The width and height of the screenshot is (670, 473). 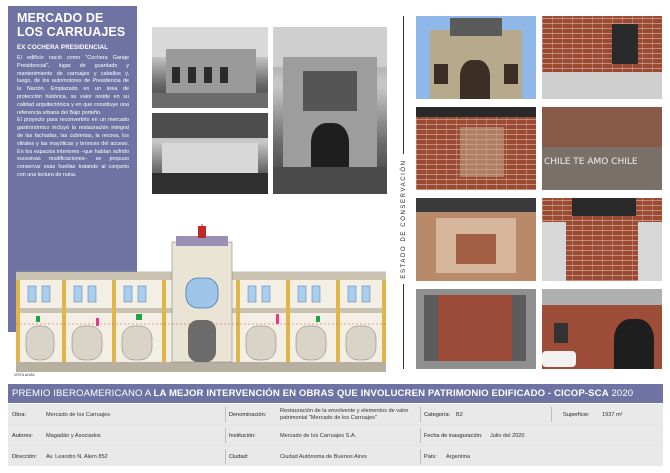 I want to click on photo-window-bricks, so click(x=602, y=239).